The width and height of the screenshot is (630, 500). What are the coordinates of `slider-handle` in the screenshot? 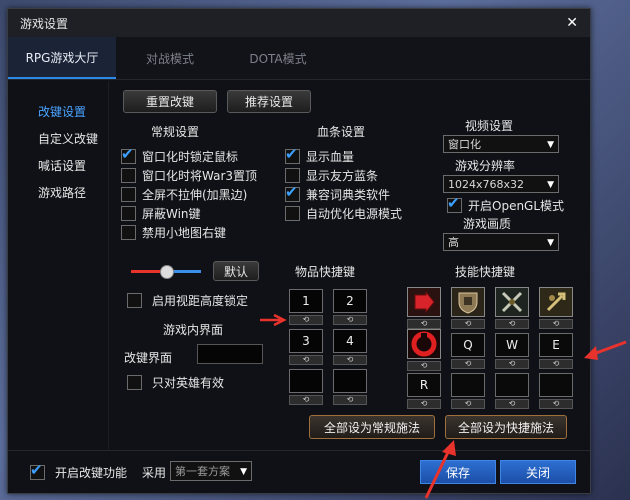 It's located at (167, 272).